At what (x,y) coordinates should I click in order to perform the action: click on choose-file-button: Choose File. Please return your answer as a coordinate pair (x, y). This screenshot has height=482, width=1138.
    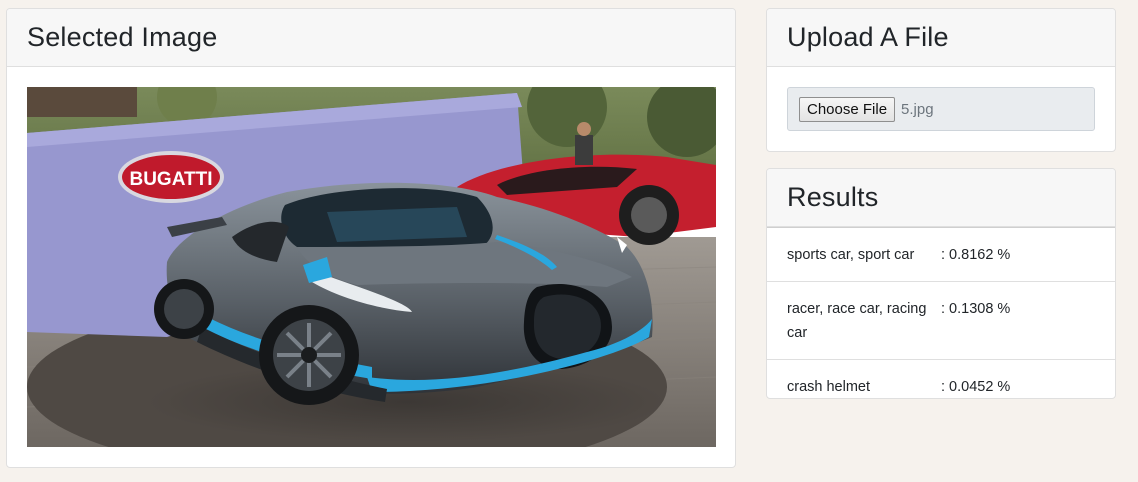
    Looking at the image, I should click on (847, 109).